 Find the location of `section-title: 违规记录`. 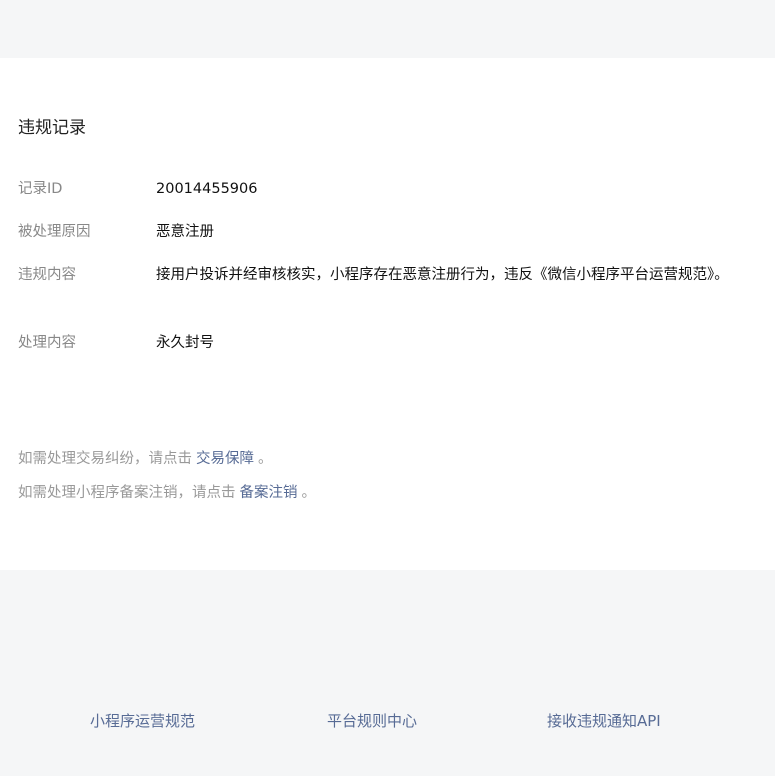

section-title: 违规记录 is located at coordinates (52, 128).